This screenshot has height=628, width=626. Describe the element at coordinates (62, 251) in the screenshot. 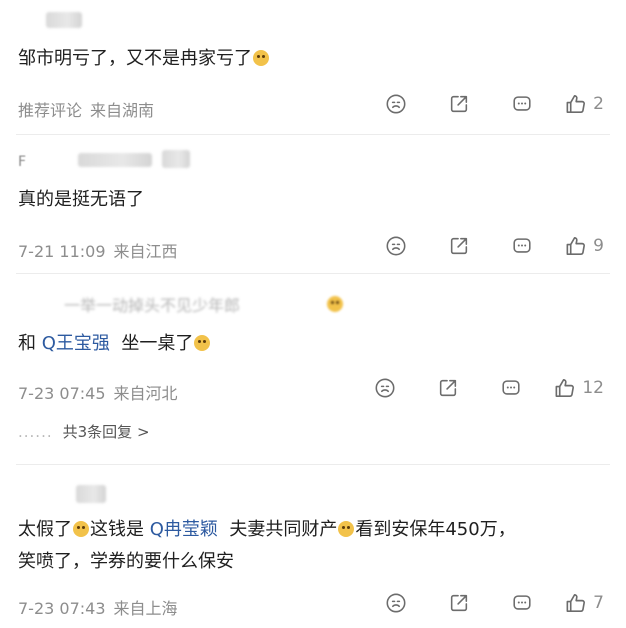

I see `timestamp: 7-21 11:09` at that location.